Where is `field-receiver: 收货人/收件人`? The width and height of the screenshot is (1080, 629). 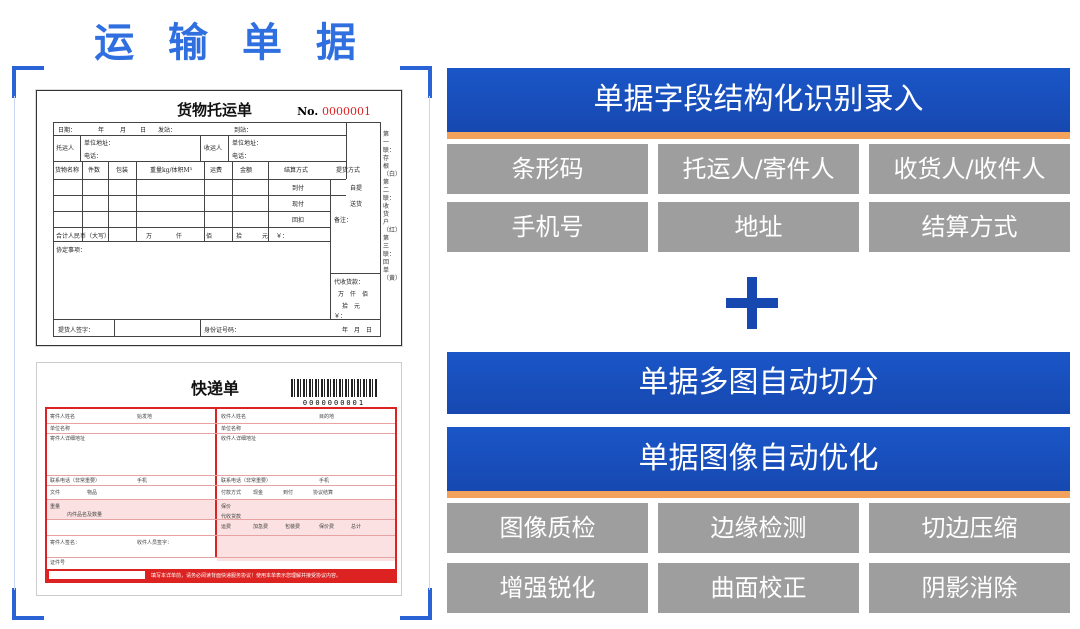 field-receiver: 收货人/收件人 is located at coordinates (969, 169).